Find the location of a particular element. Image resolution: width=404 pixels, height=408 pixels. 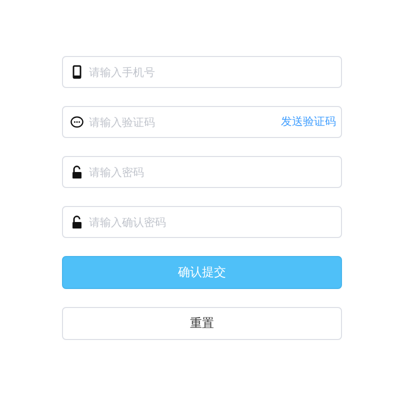

input-field: 请输入手机号 is located at coordinates (202, 72).